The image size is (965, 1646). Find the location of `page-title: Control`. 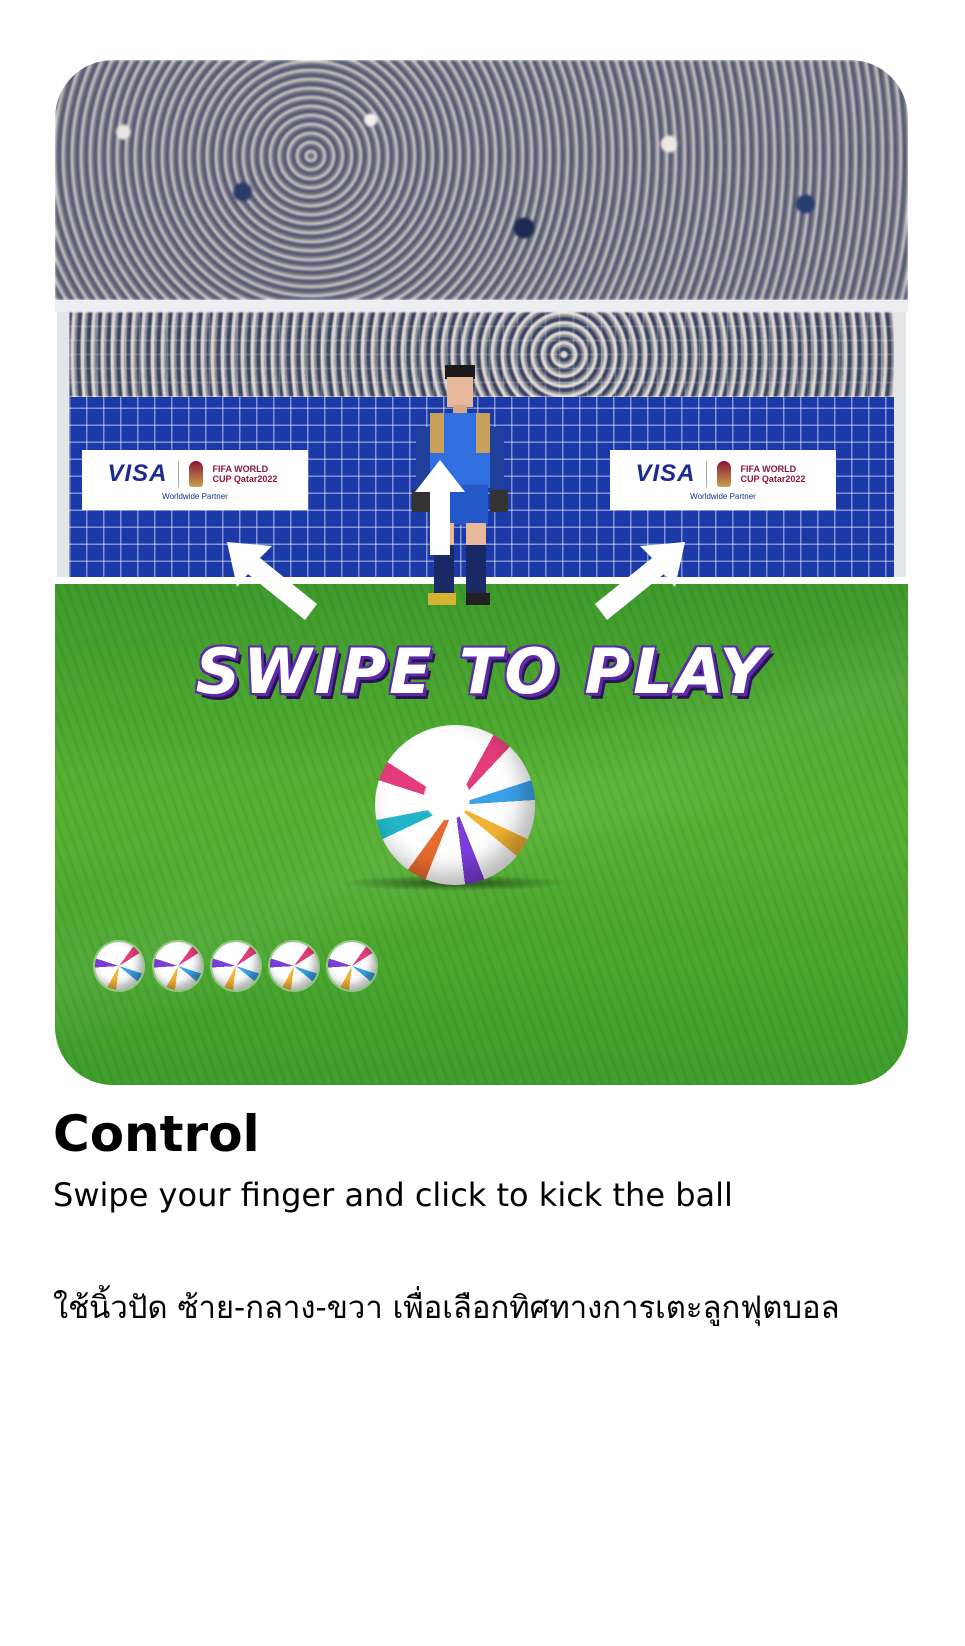

page-title: Control is located at coordinates (156, 1134).